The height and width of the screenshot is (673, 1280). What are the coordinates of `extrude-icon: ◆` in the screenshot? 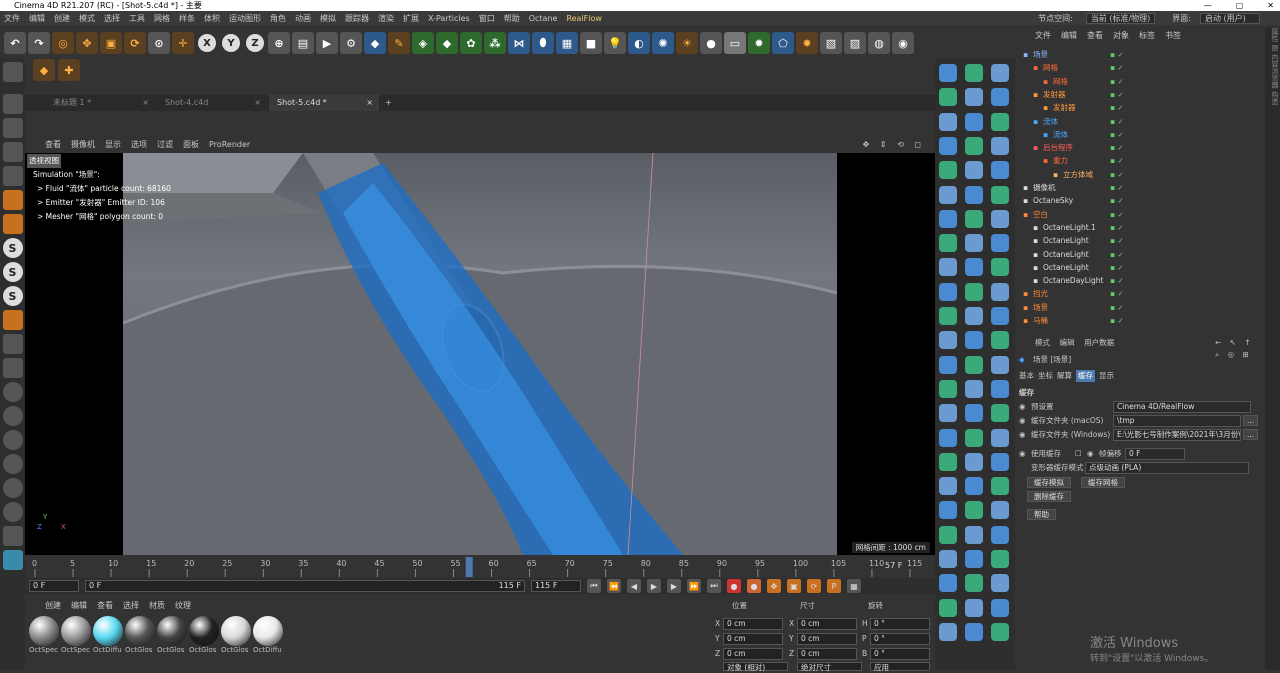 It's located at (447, 43).